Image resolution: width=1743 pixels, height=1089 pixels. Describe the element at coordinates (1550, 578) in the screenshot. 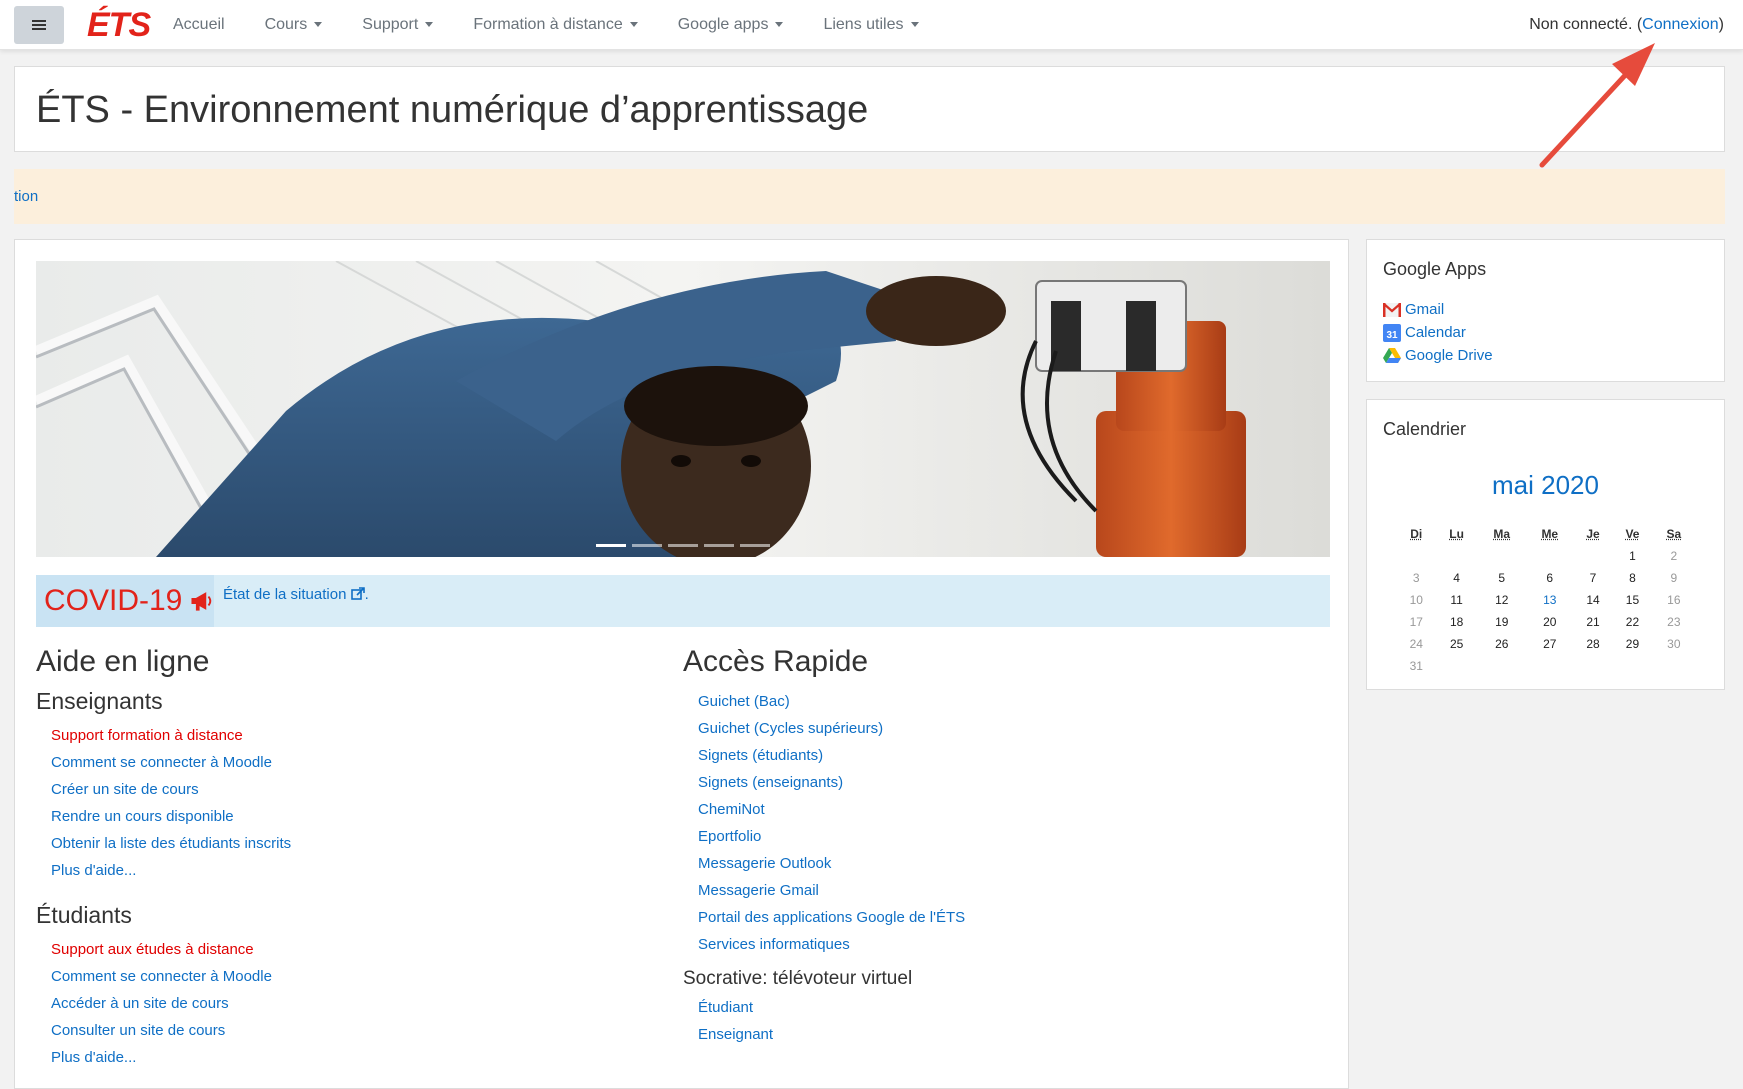

I see `calendar-day: 6` at that location.